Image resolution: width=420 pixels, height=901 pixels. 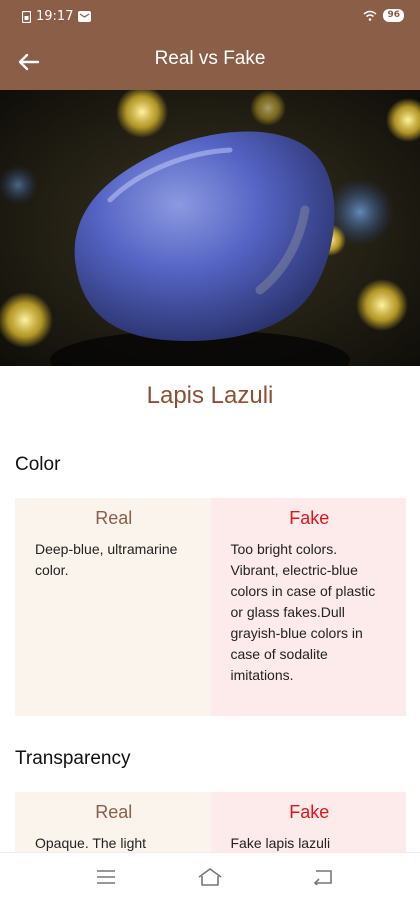 I want to click on status-bar: 19:17 96, so click(x=210, y=17).